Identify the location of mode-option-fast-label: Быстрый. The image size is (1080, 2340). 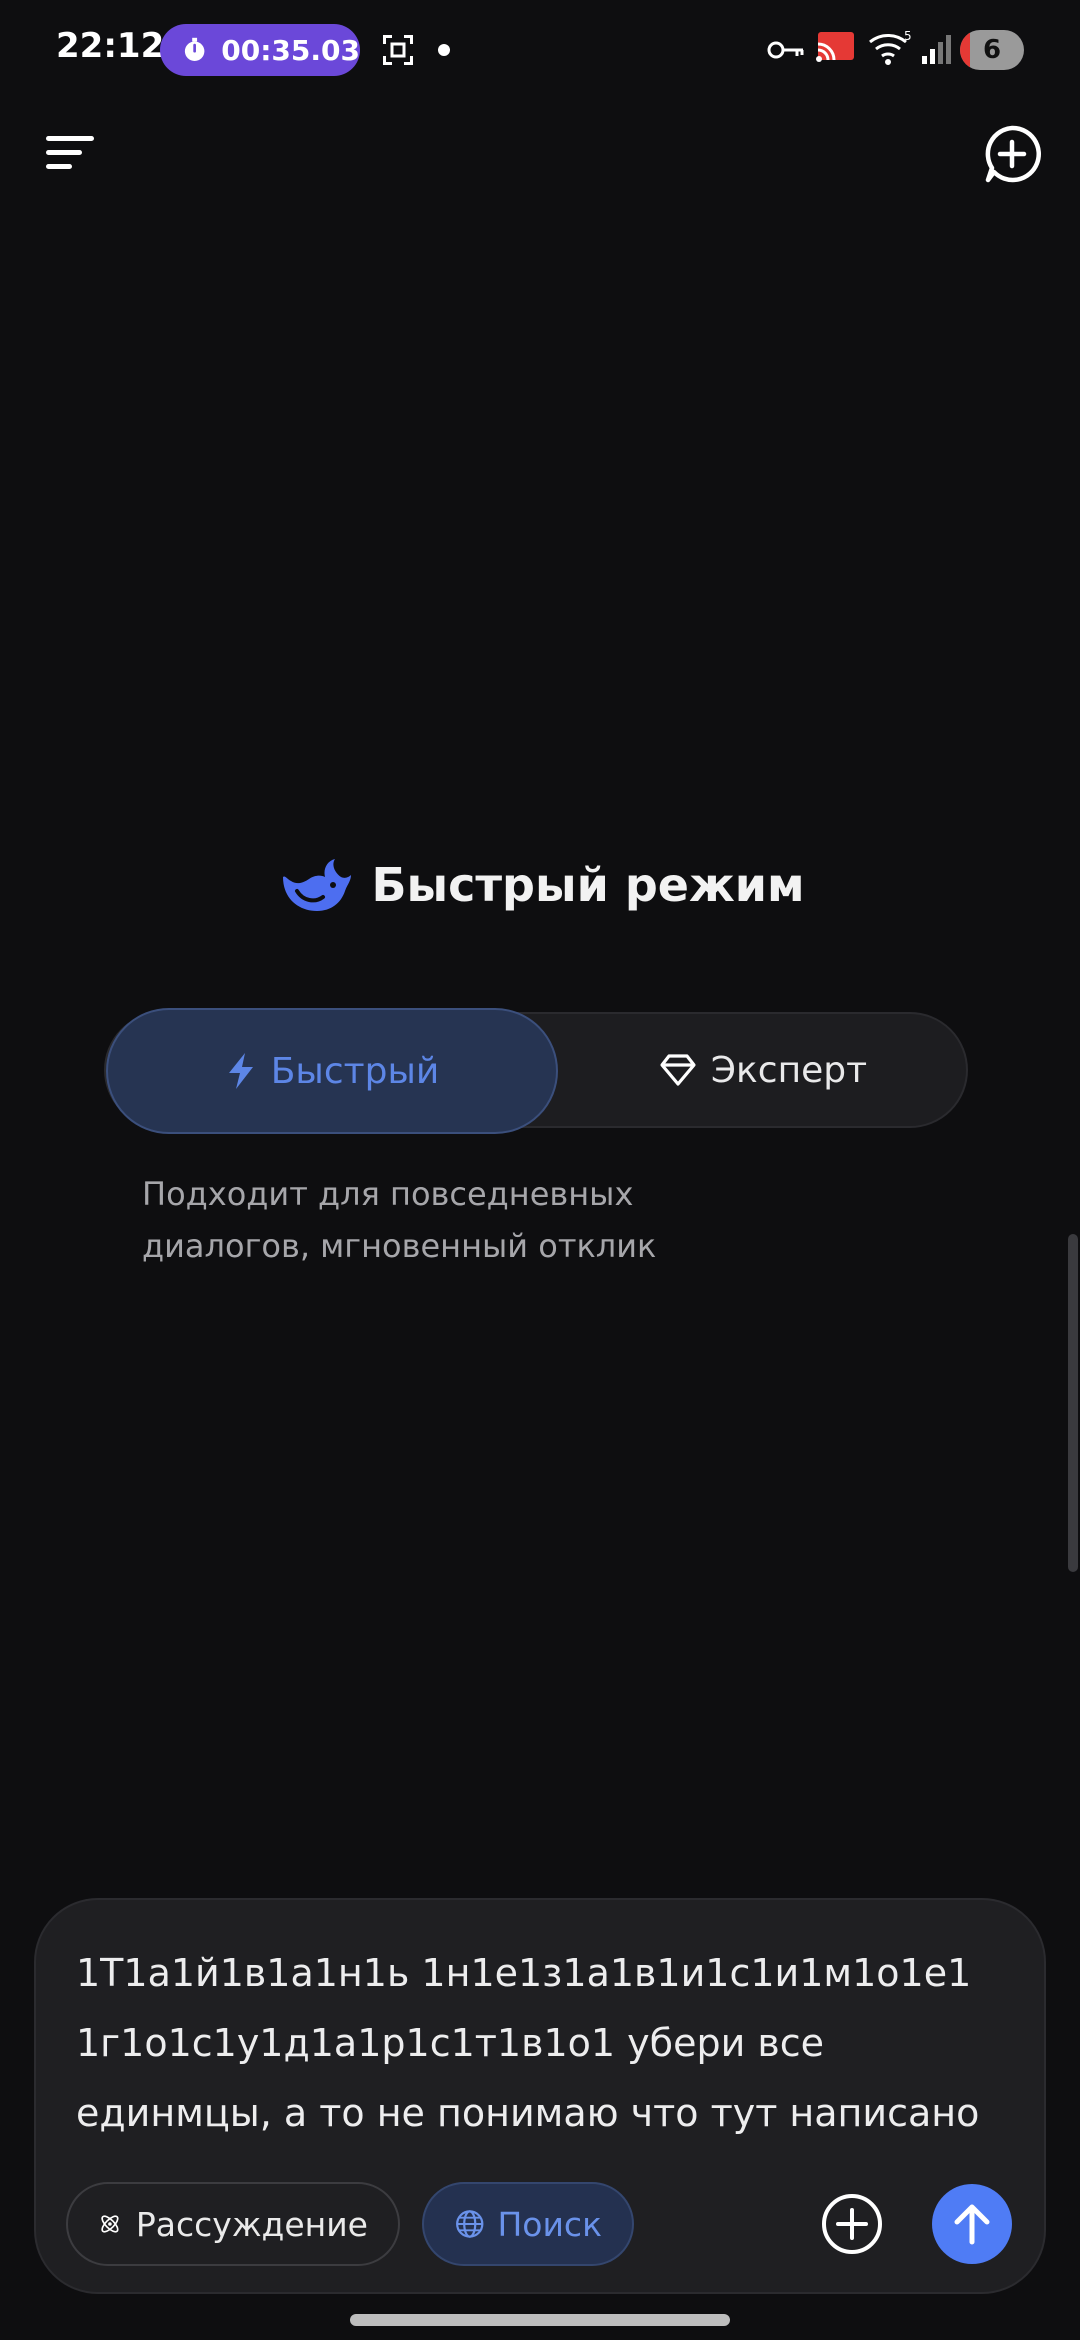
(355, 1071).